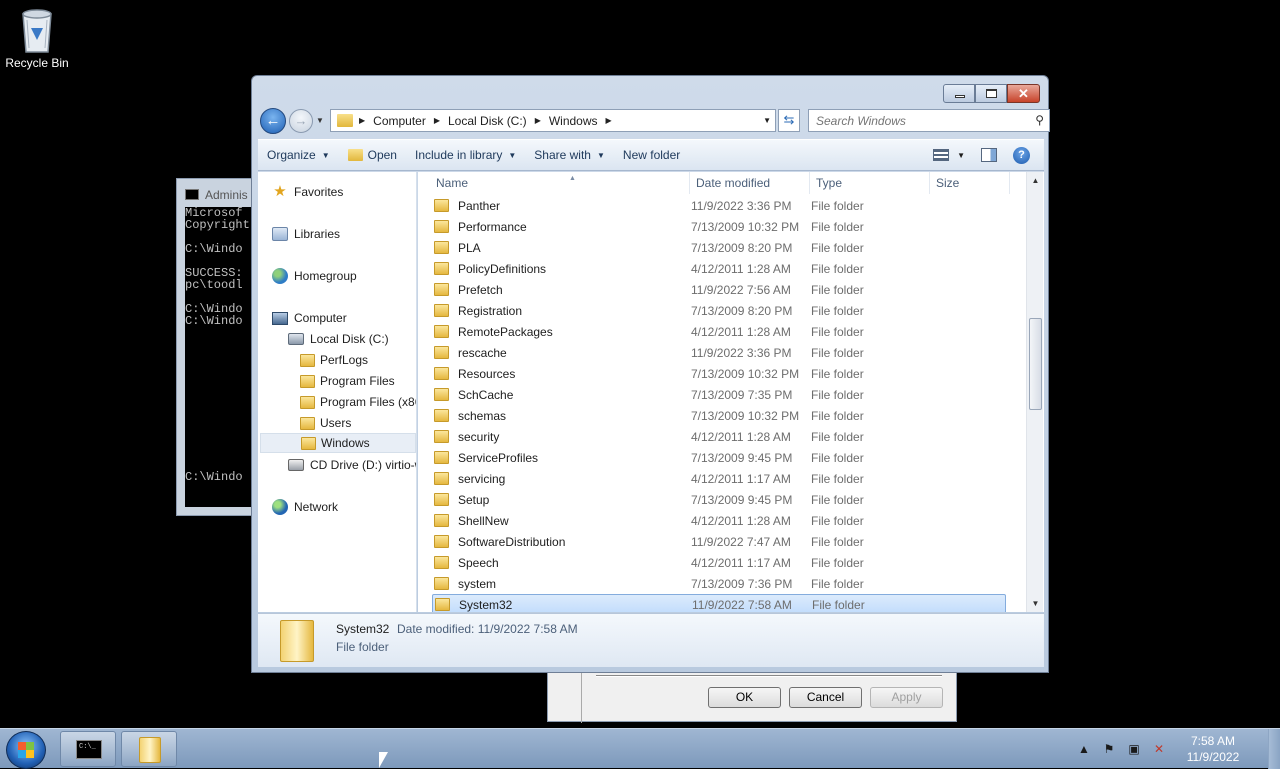 The height and width of the screenshot is (769, 1280). What do you see at coordinates (465, 155) in the screenshot?
I see `include-in-library-menu: Include in library ▼` at bounding box center [465, 155].